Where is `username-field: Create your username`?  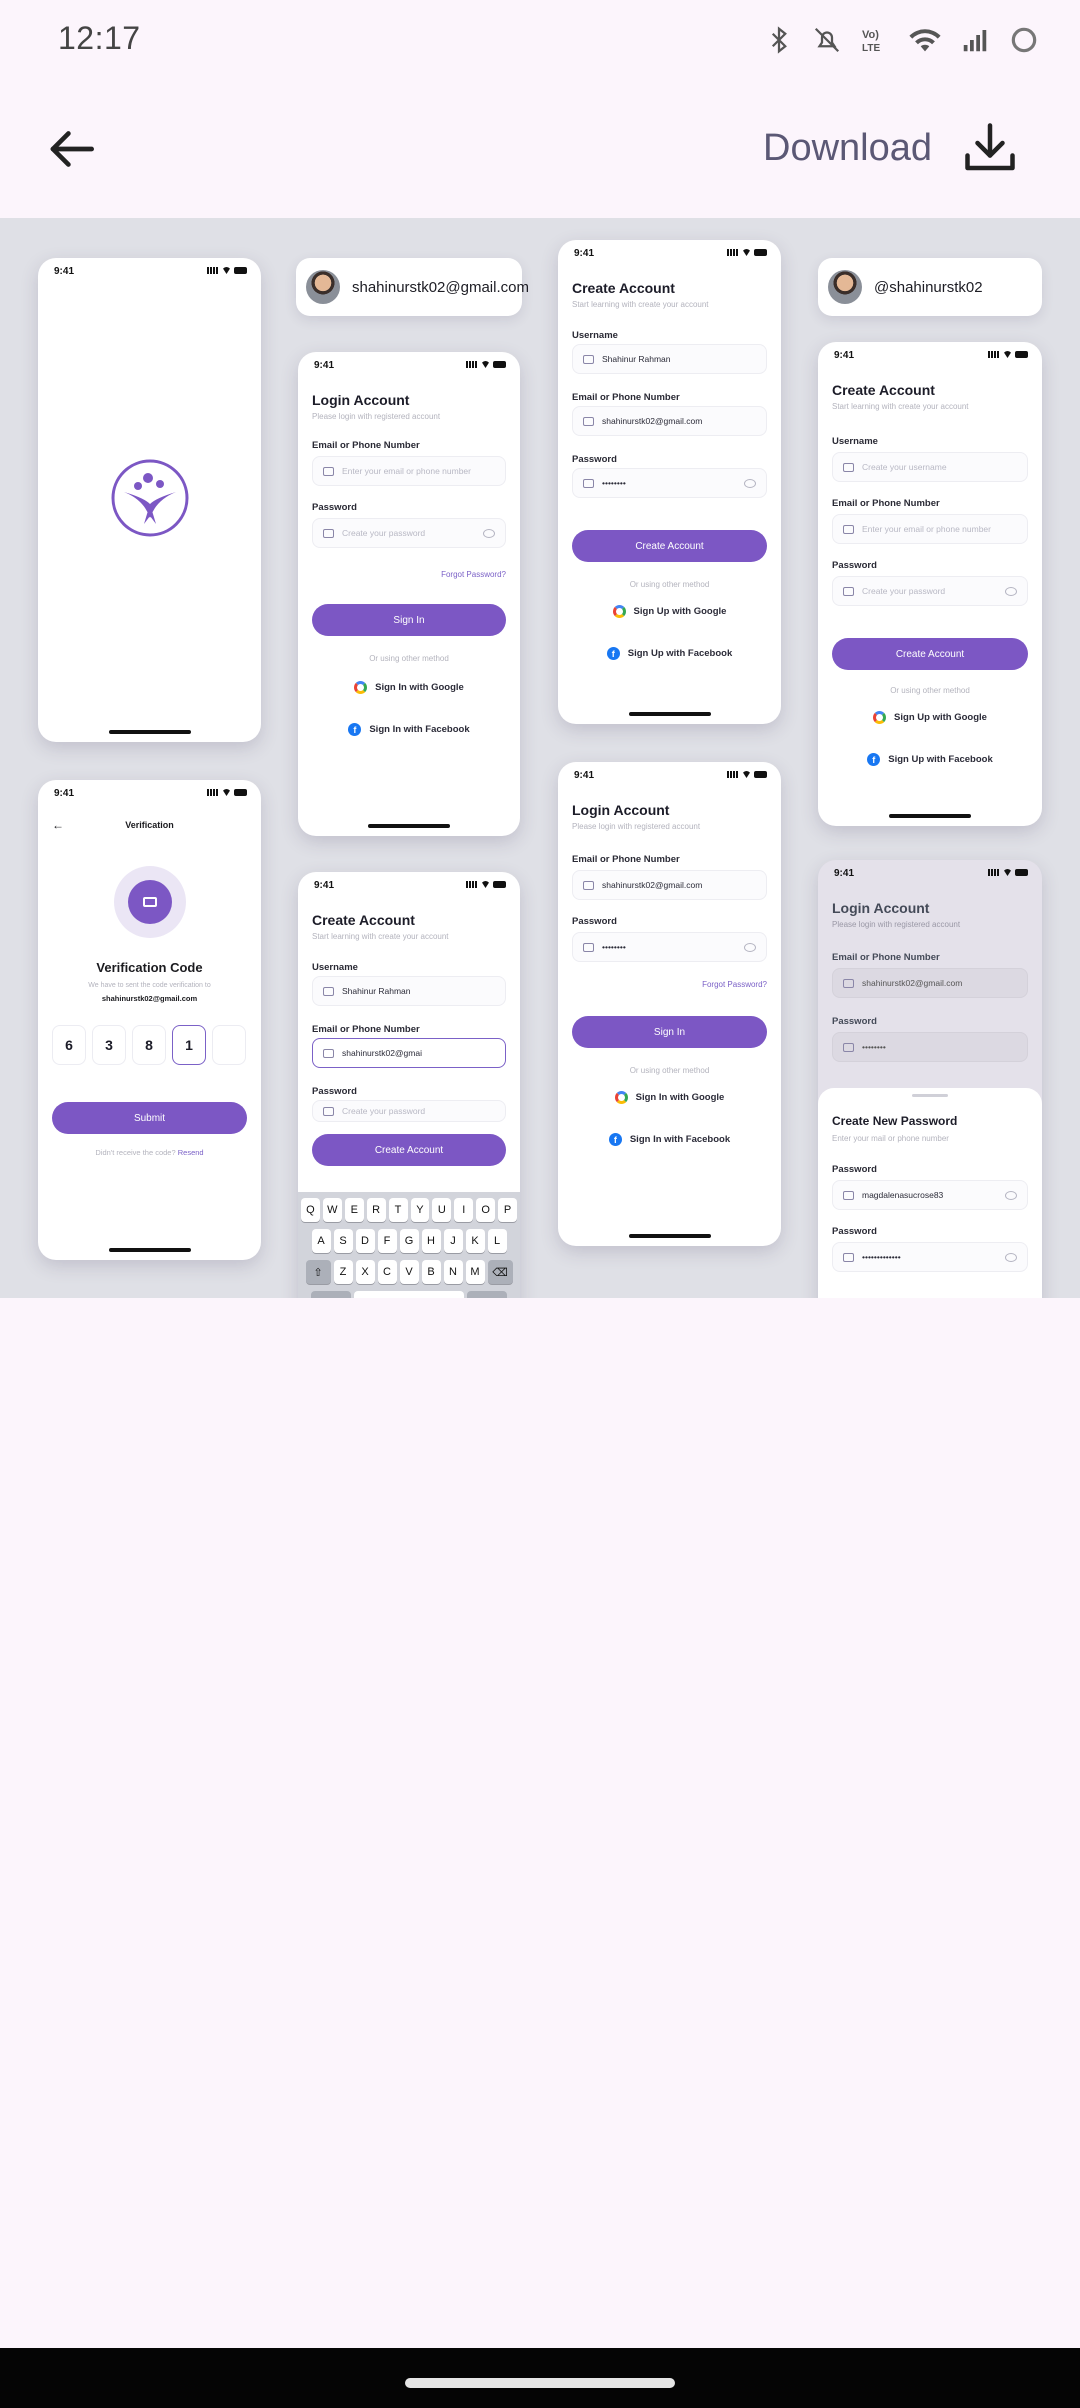
username-field: Create your username is located at coordinates (930, 467).